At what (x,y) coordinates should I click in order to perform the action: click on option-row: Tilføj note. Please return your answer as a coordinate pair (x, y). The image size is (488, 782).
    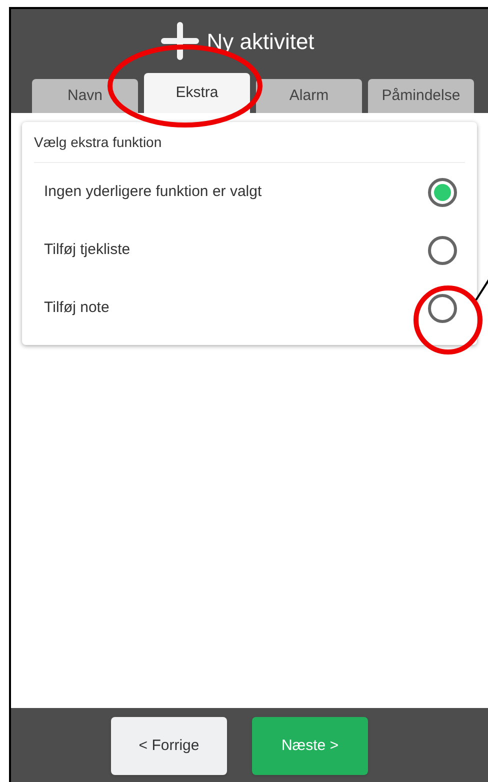
    Looking at the image, I should click on (249, 308).